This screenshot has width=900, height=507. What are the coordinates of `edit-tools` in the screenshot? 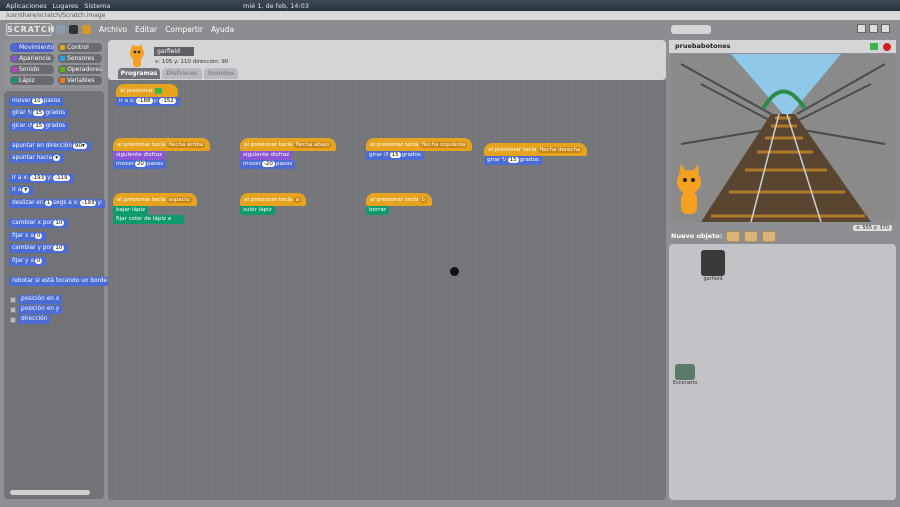 It's located at (691, 29).